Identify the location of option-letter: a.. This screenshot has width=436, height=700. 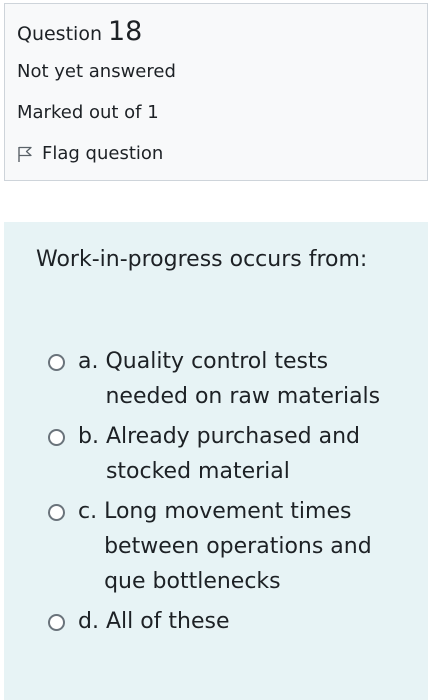
(92, 361).